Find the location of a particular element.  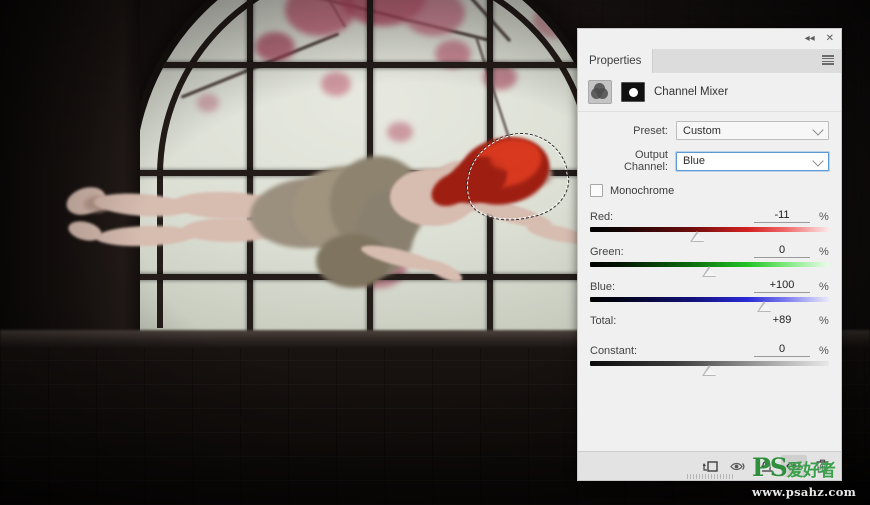

tab-properties-label: Properties is located at coordinates (615, 61).